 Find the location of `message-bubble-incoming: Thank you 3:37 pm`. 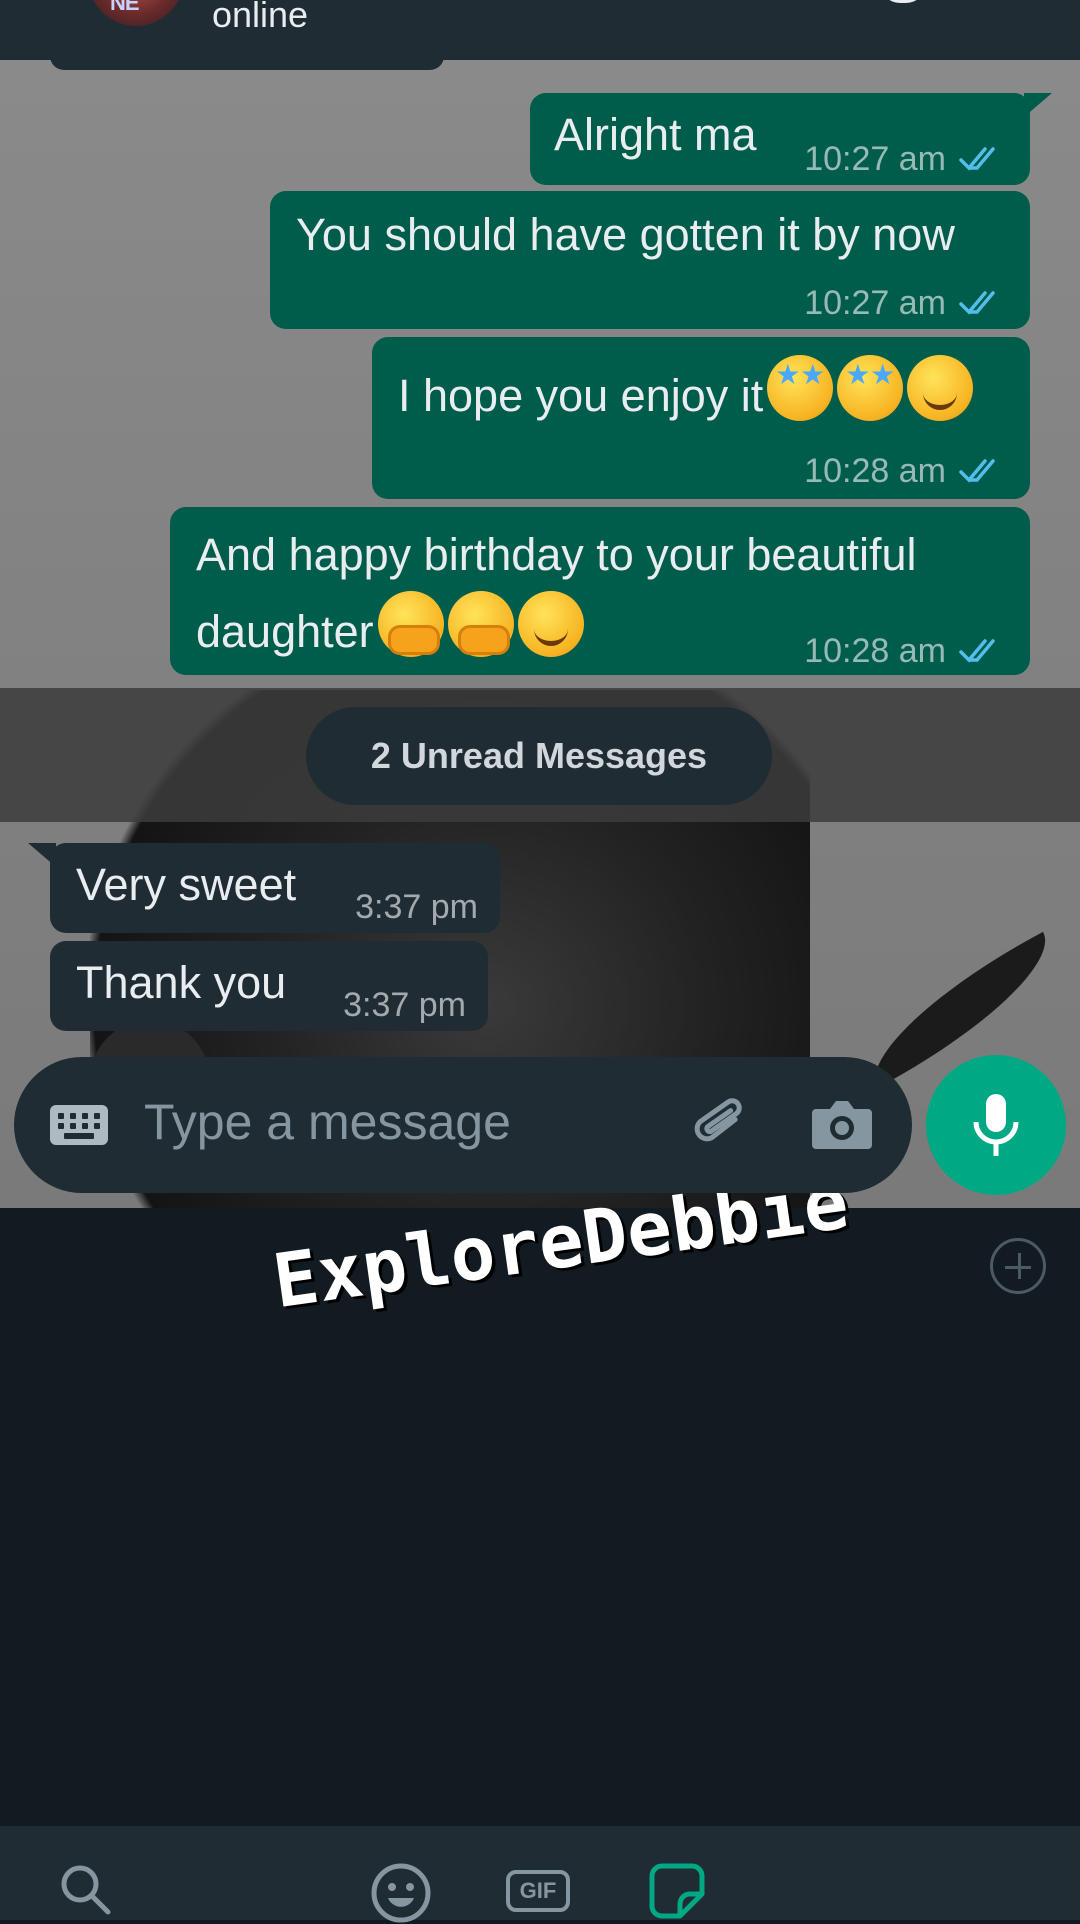

message-bubble-incoming: Thank you 3:37 pm is located at coordinates (269, 986).